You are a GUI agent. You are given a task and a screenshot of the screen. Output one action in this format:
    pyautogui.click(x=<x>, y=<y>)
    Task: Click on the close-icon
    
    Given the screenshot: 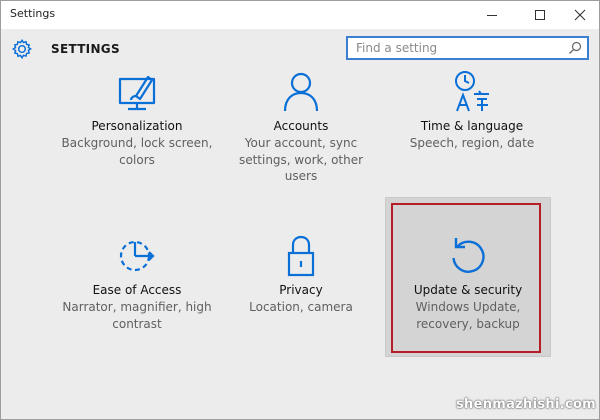 What is the action you would take?
    pyautogui.click(x=580, y=15)
    